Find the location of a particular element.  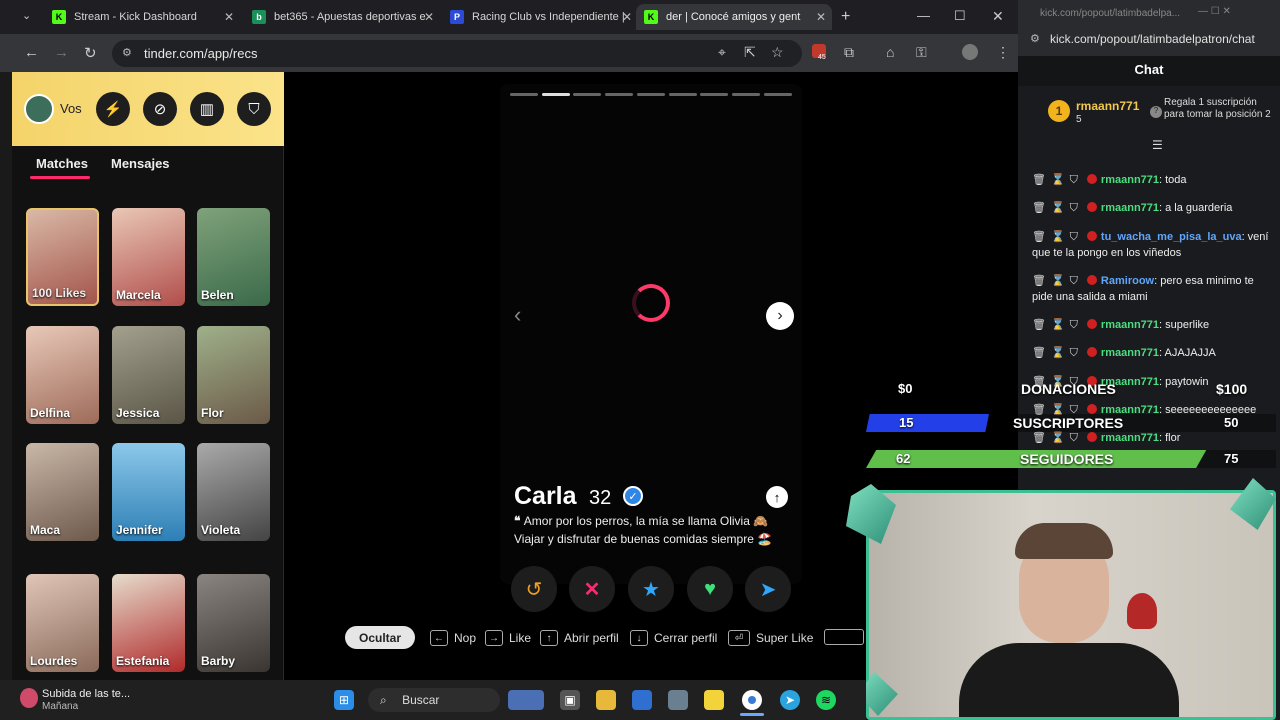

suscriptores-goal: 50 is located at coordinates (1231, 422).